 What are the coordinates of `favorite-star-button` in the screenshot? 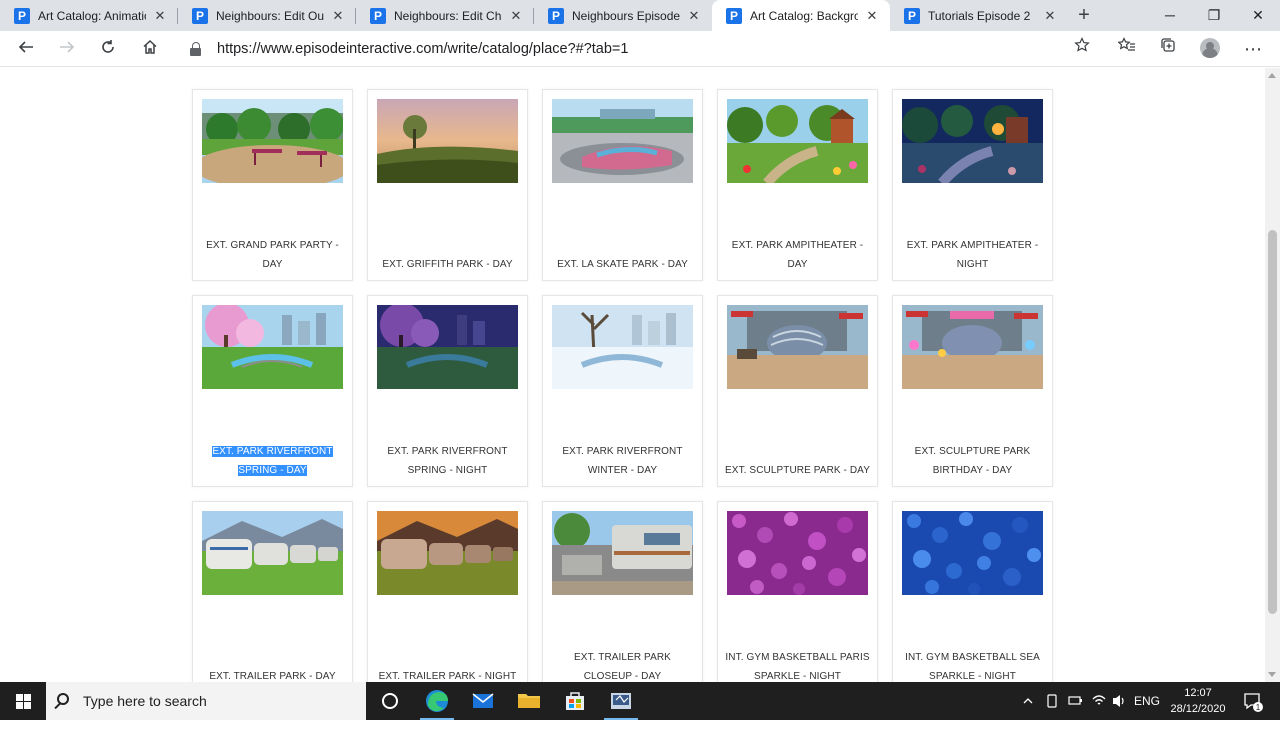 It's located at (1082, 49).